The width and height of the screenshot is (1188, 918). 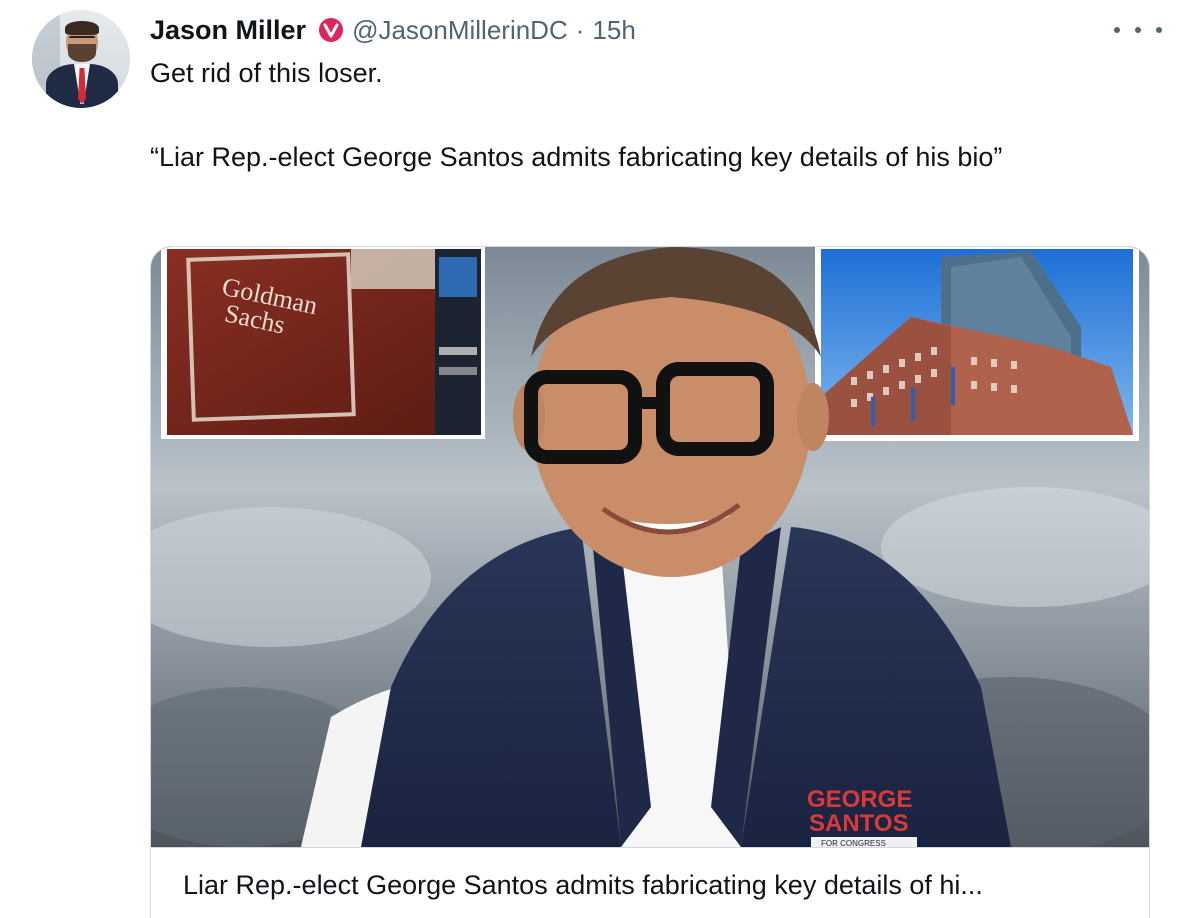 What do you see at coordinates (81, 59) in the screenshot?
I see `avatar` at bounding box center [81, 59].